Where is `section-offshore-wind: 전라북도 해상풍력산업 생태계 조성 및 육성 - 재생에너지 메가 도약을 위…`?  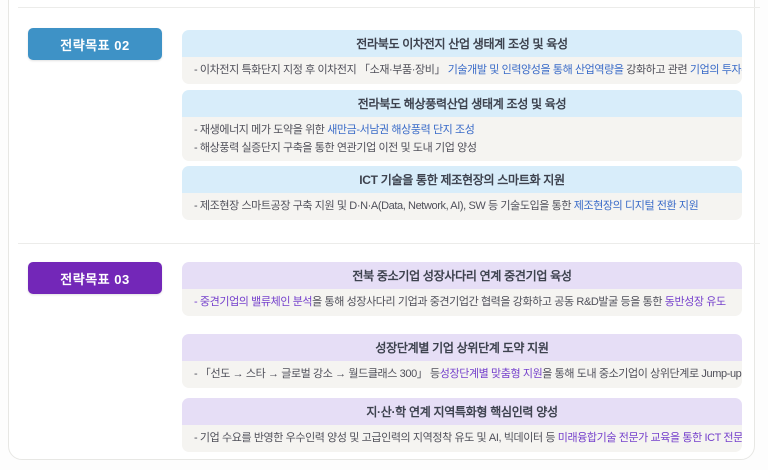
section-offshore-wind: 전라북도 해상풍력산업 생태계 조성 및 육성 - 재생에너지 메가 도약을 위… is located at coordinates (462, 125).